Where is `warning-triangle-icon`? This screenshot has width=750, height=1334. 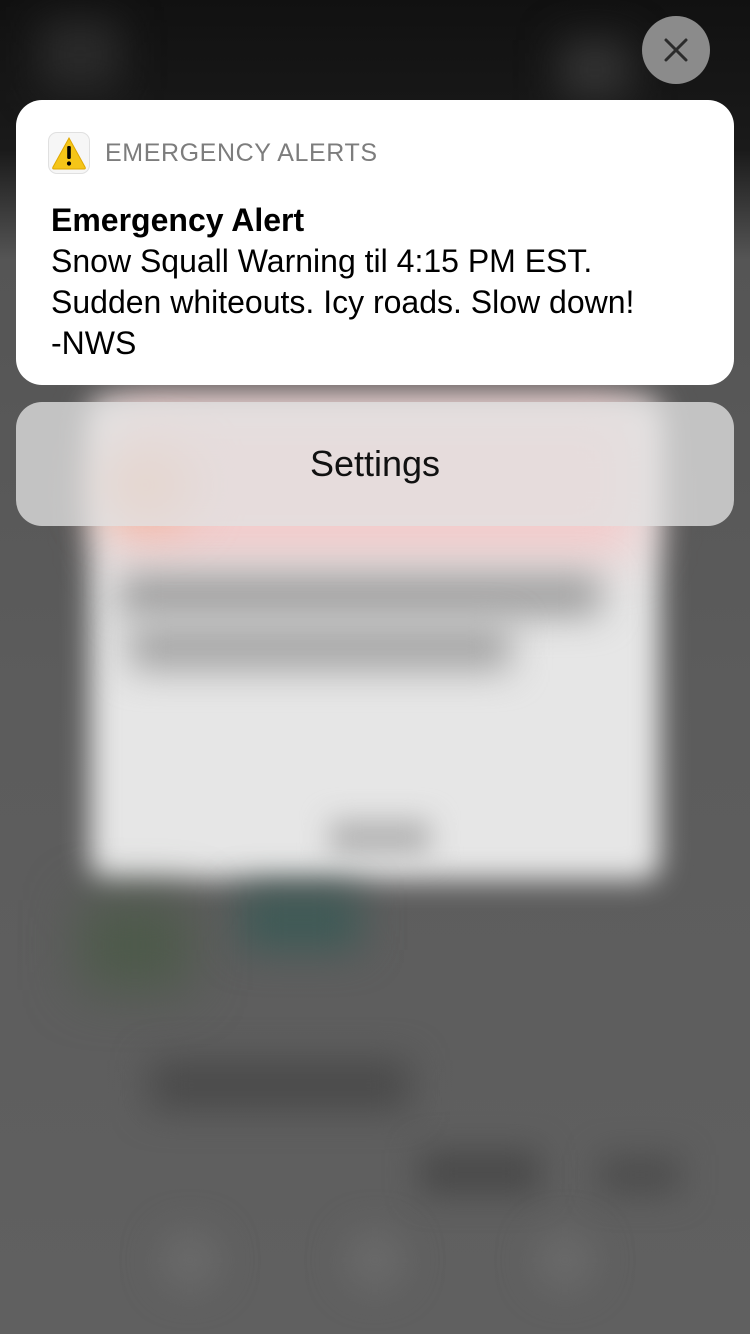
warning-triangle-icon is located at coordinates (69, 153).